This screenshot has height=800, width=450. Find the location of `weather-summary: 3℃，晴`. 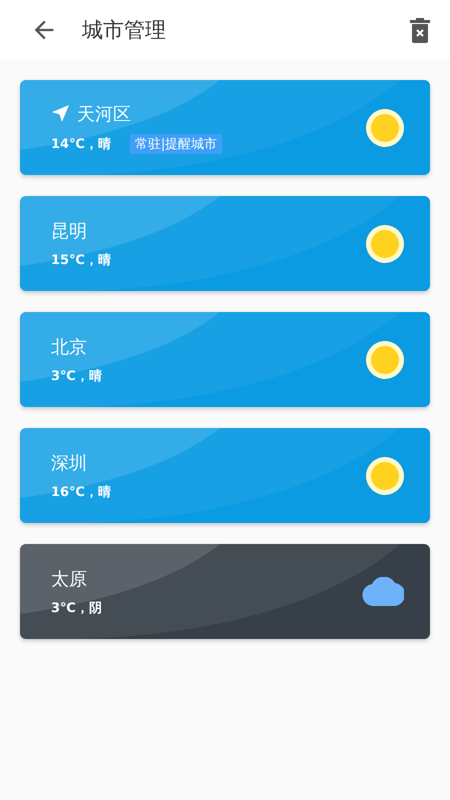

weather-summary: 3℃，晴 is located at coordinates (76, 376).